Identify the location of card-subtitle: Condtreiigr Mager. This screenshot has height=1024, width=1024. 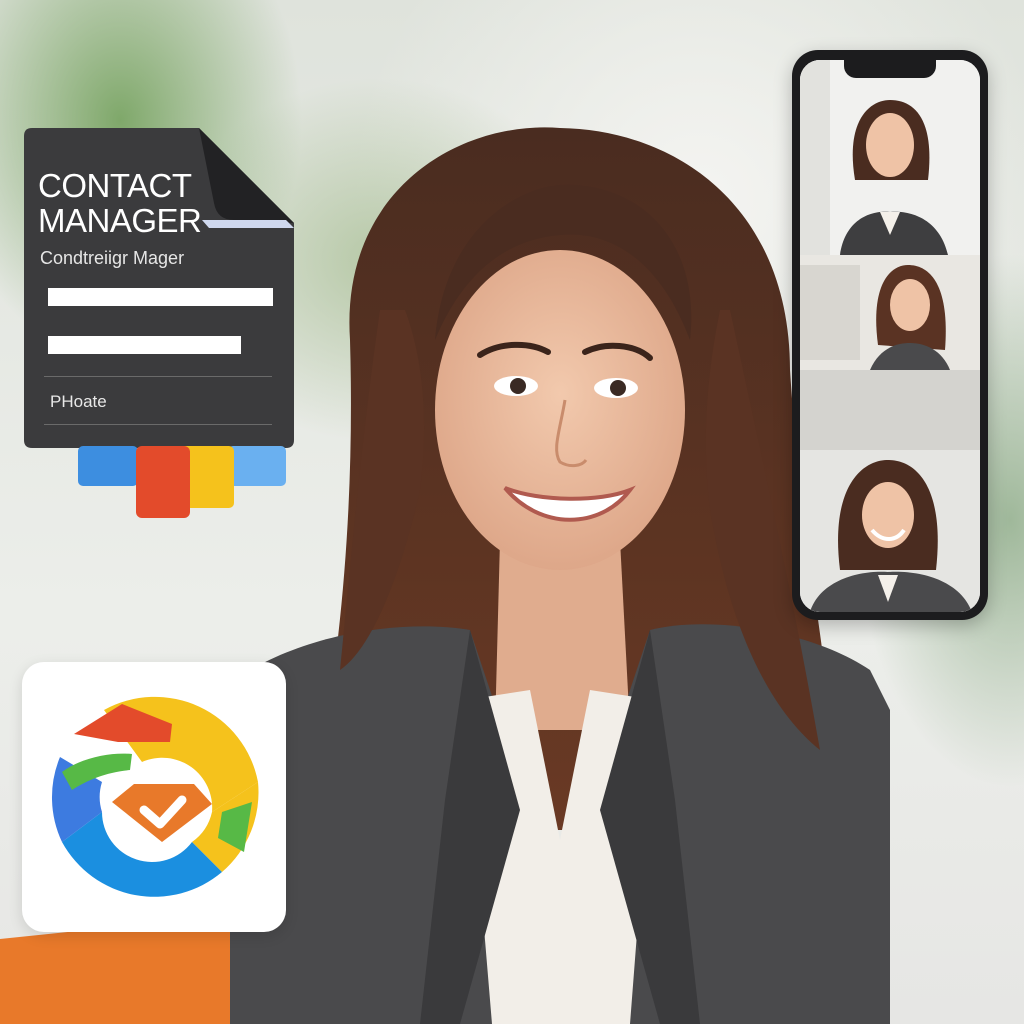
(112, 258).